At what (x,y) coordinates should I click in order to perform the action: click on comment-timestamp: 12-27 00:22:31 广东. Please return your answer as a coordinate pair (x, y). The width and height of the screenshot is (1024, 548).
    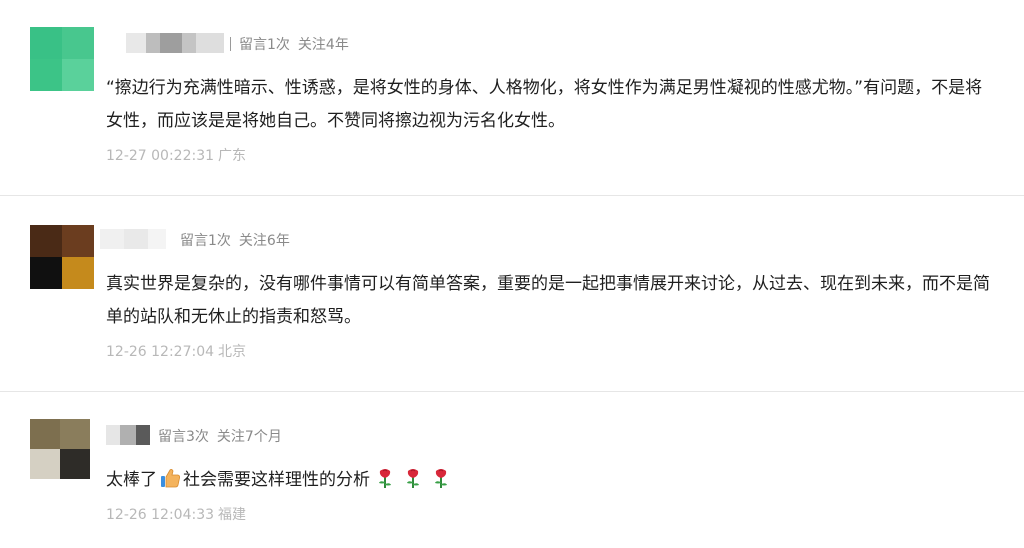
    Looking at the image, I should click on (176, 155).